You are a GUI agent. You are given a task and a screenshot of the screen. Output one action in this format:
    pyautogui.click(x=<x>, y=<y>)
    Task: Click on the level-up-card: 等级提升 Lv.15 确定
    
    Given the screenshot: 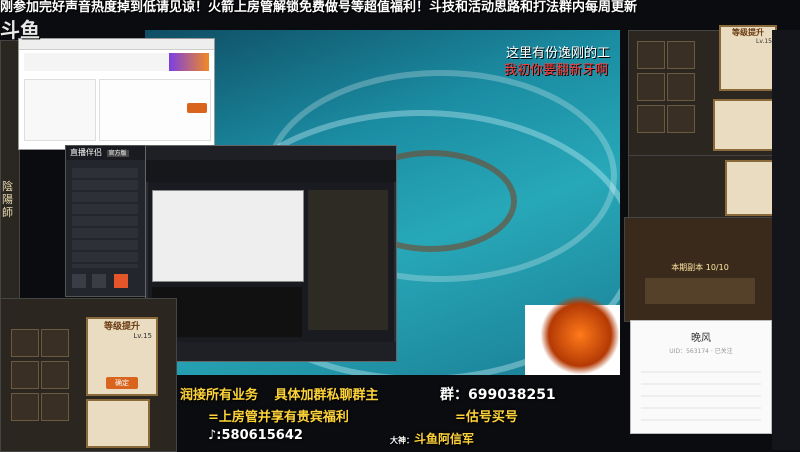 What is the action you would take?
    pyautogui.click(x=122, y=356)
    